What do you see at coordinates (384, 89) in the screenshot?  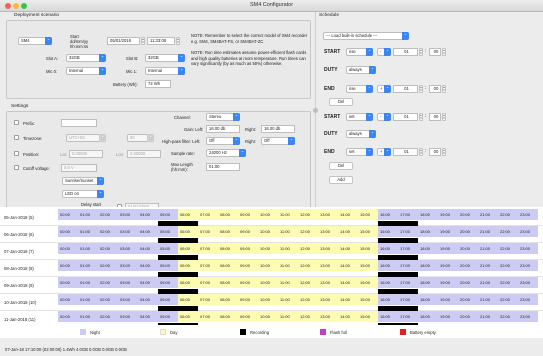 I see `end-sign-select-1: + ⌃` at bounding box center [384, 89].